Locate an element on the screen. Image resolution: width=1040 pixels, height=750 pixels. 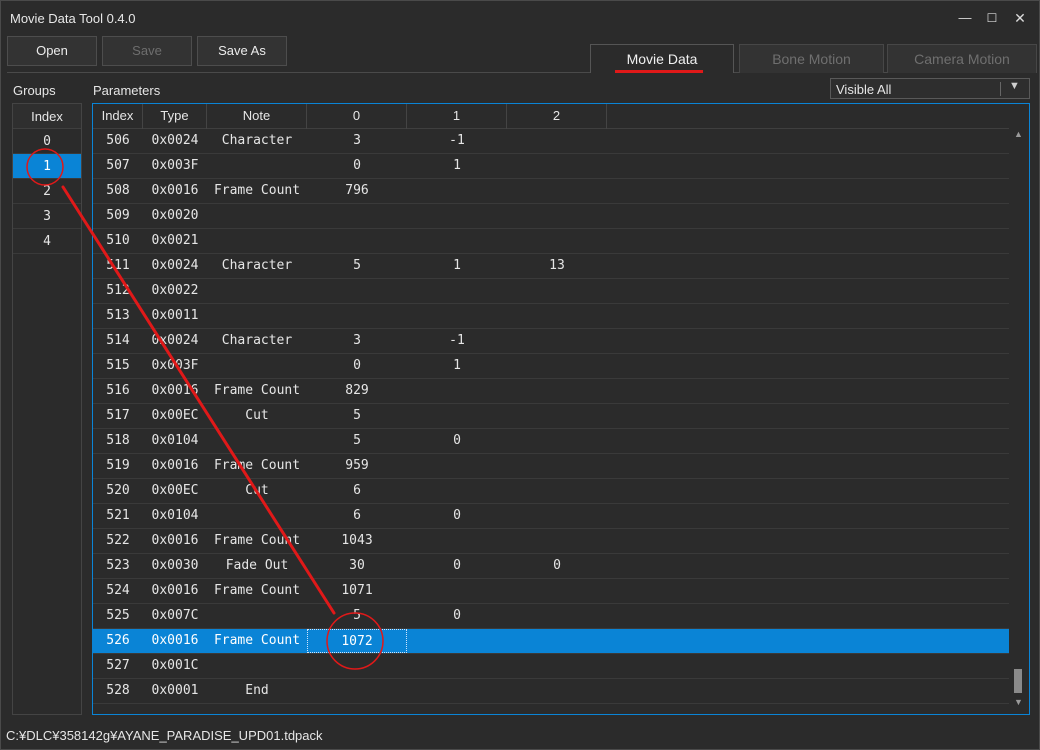
cell-index: 517 is located at coordinates (118, 416).